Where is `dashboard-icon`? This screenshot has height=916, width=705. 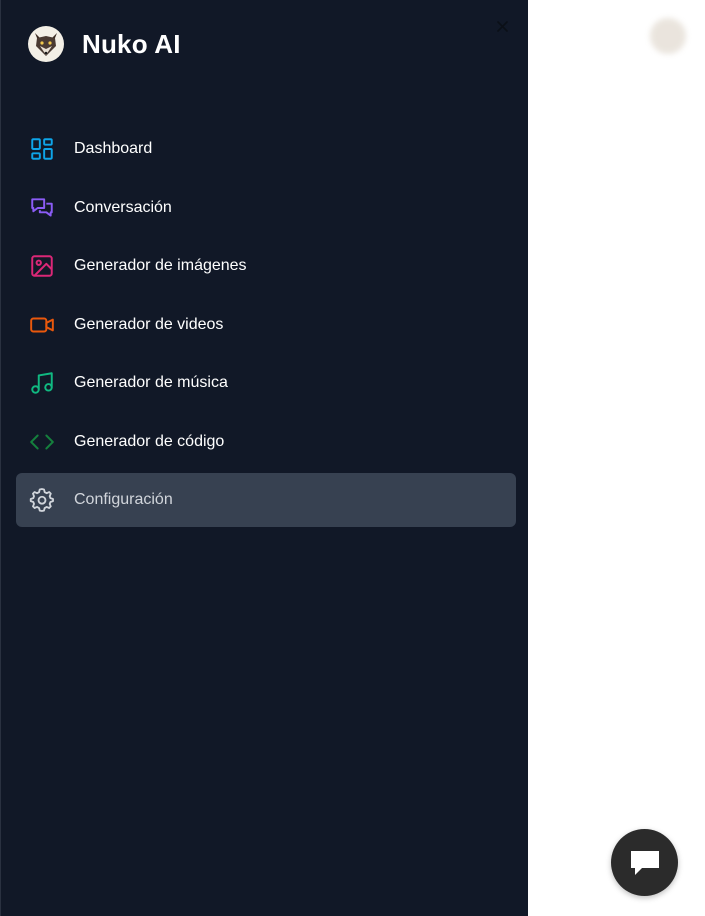
dashboard-icon is located at coordinates (42, 149).